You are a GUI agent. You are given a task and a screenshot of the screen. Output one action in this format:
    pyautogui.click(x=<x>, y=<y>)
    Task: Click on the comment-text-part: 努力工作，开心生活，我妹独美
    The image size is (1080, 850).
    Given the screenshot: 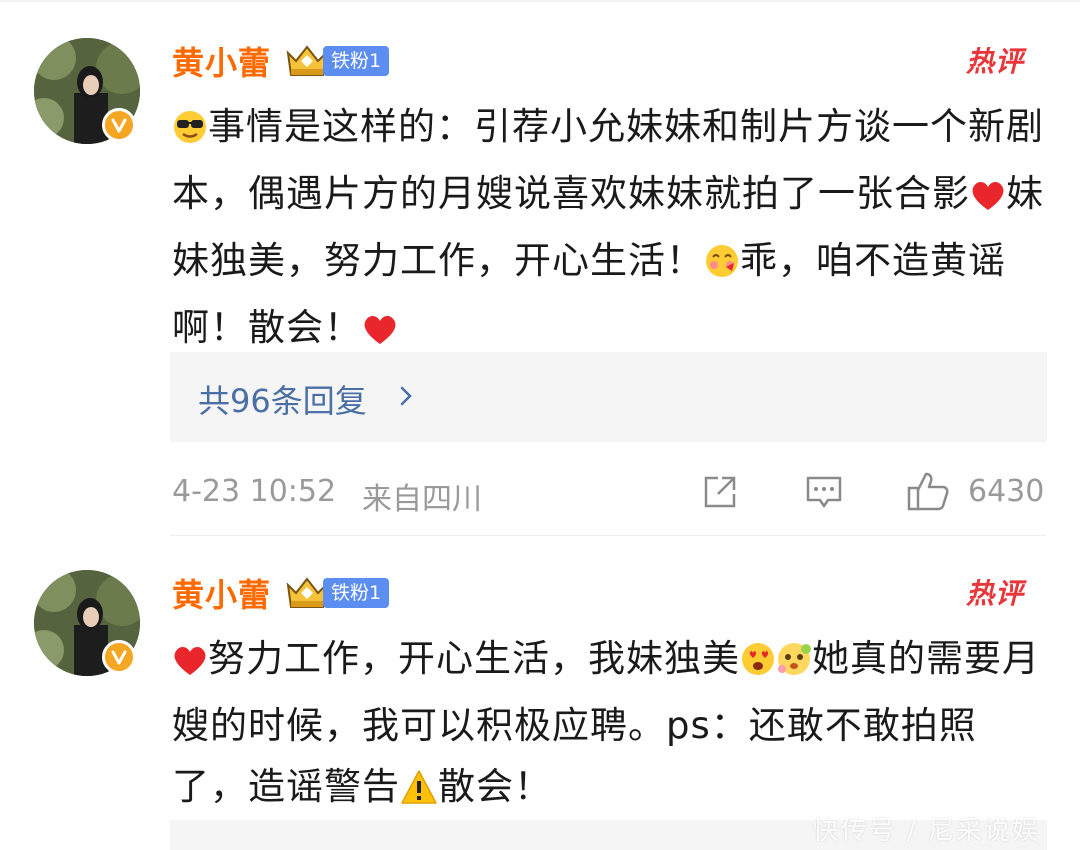 What is the action you would take?
    pyautogui.click(x=474, y=658)
    